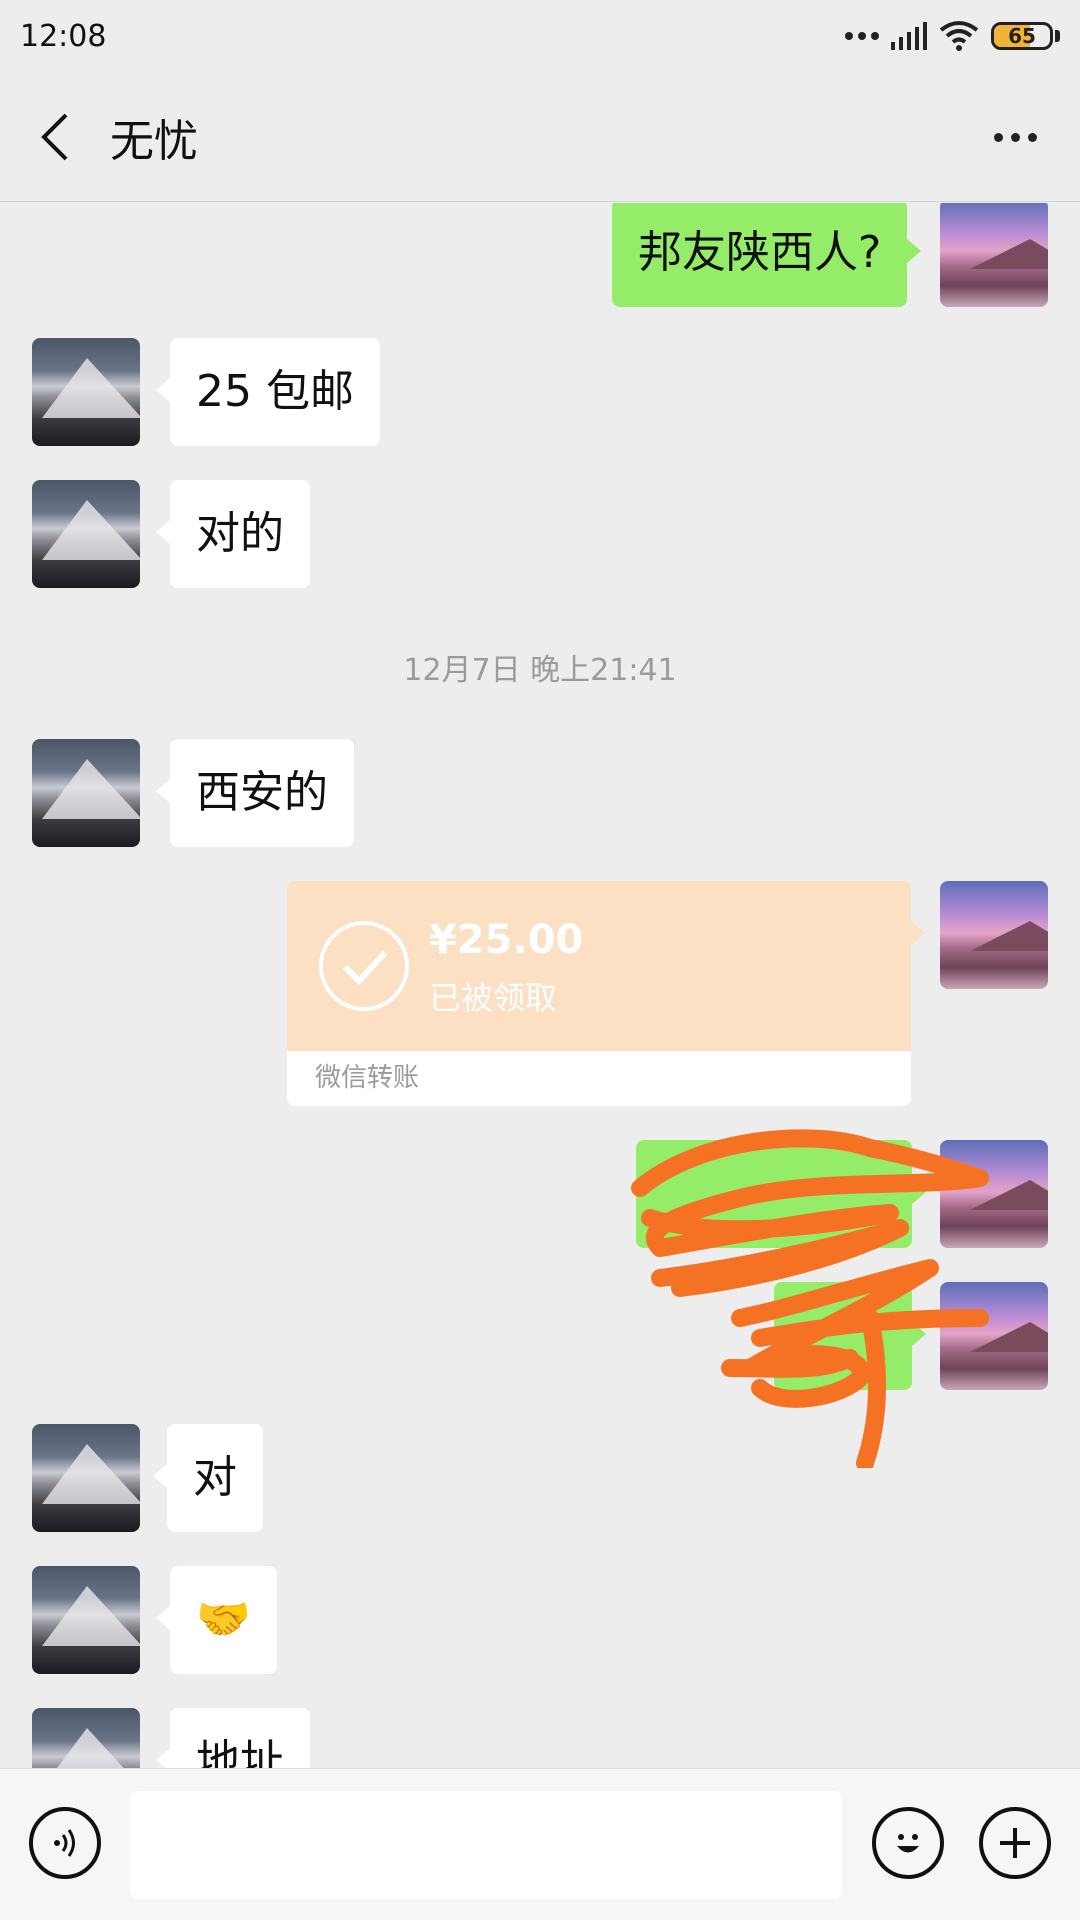  I want to click on redaction-scribble, so click(810, 1298).